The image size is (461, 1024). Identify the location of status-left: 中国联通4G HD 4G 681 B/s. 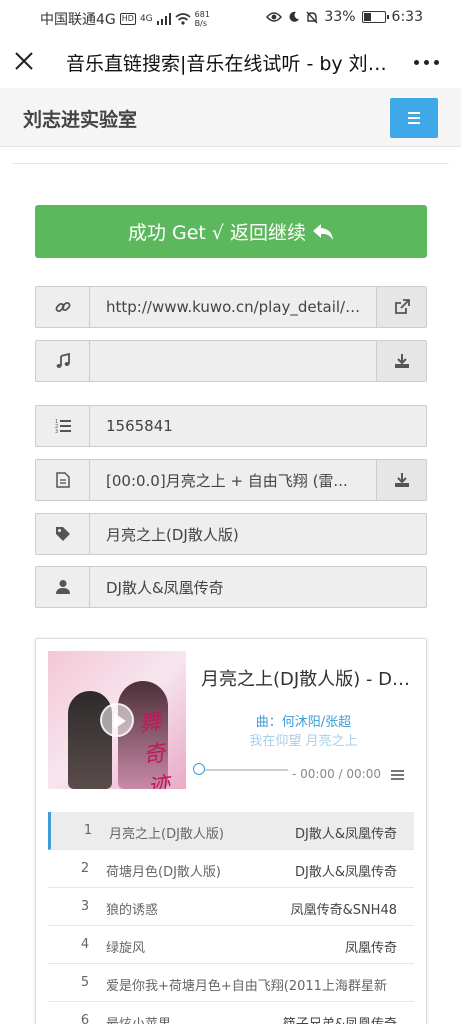
(126, 19).